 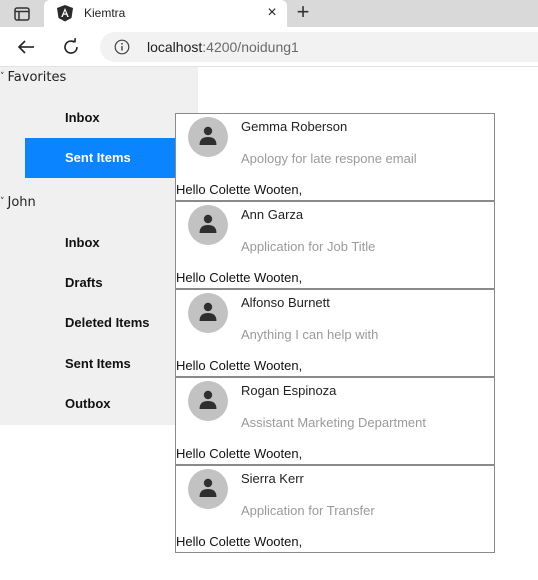 I want to click on close-icon: ×, so click(x=272, y=13).